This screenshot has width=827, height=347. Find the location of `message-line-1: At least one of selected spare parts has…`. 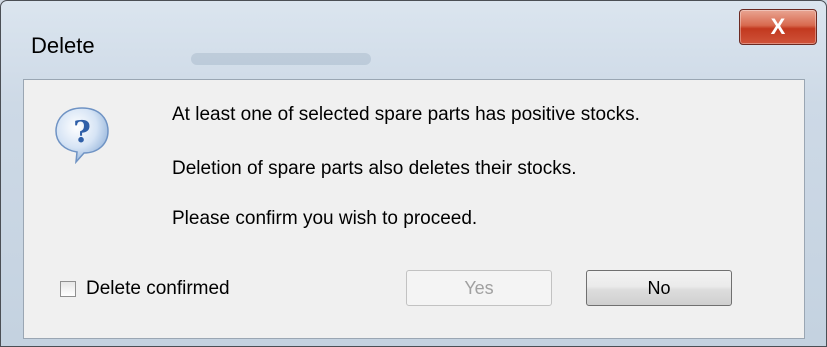

message-line-1: At least one of selected spare parts has… is located at coordinates (406, 114).